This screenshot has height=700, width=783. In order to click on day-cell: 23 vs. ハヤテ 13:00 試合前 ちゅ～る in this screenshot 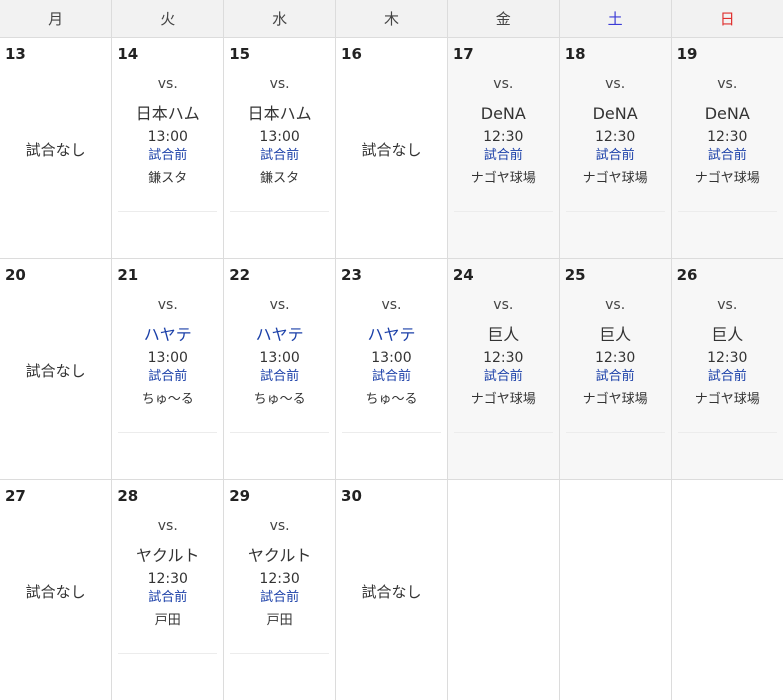, I will do `click(392, 369)`.